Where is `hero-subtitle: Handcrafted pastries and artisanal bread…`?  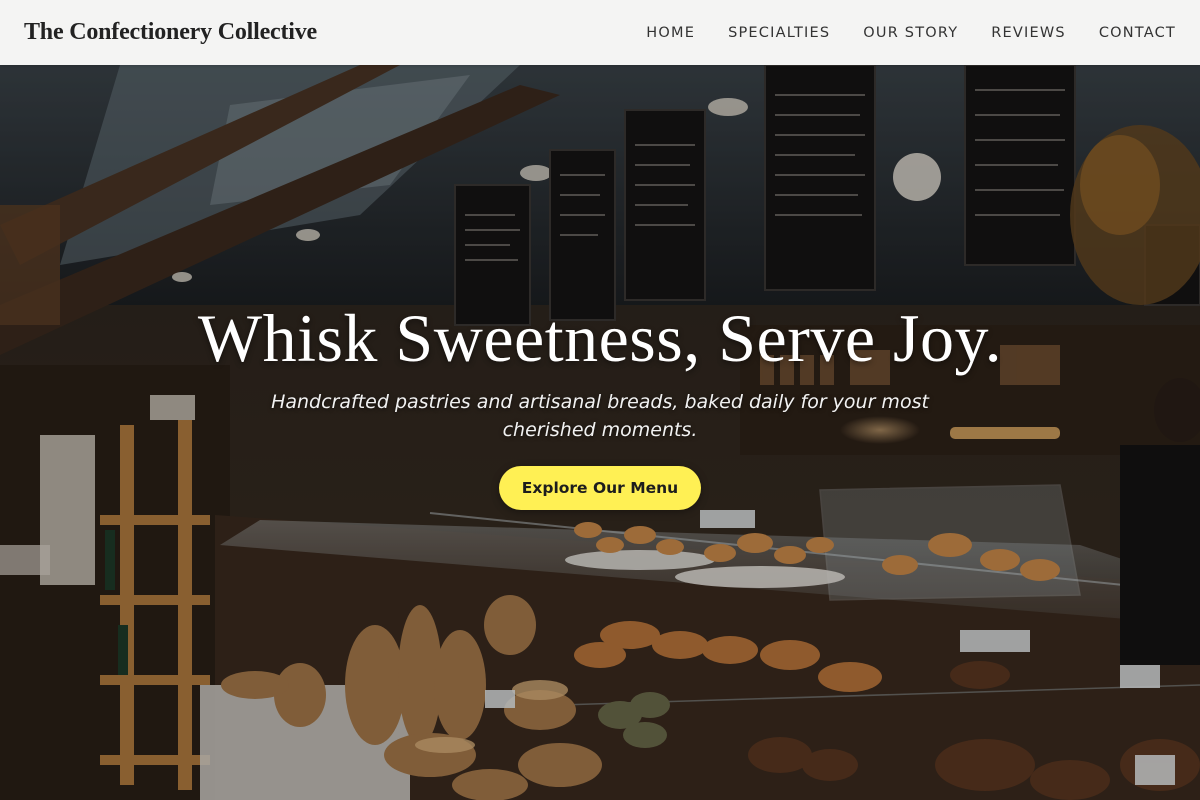
hero-subtitle: Handcrafted pastries and artisanal bread… is located at coordinates (600, 416).